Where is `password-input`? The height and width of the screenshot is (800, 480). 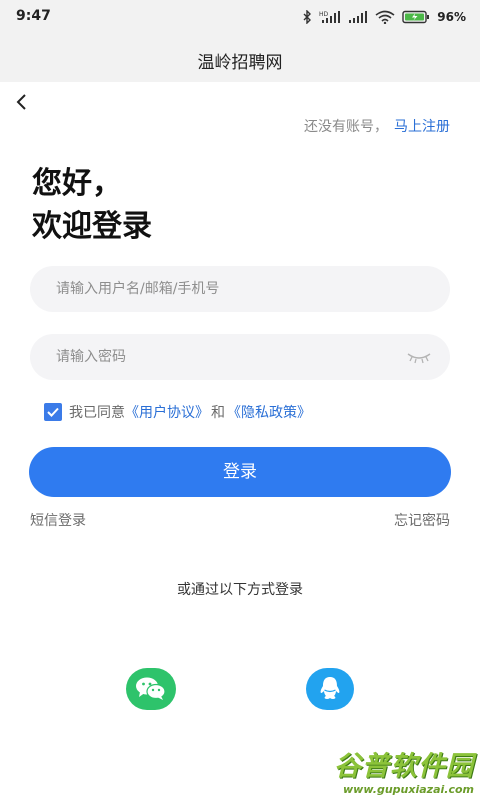
password-input is located at coordinates (226, 357).